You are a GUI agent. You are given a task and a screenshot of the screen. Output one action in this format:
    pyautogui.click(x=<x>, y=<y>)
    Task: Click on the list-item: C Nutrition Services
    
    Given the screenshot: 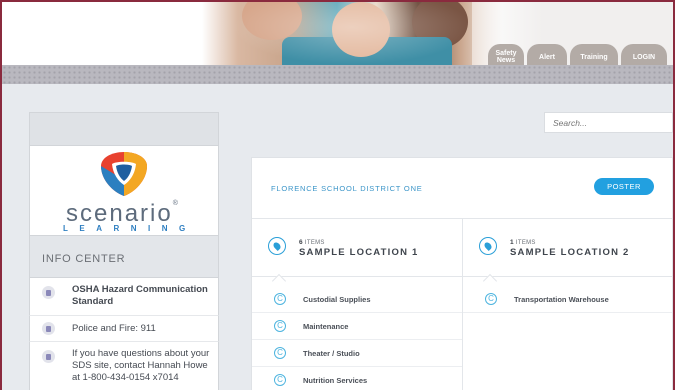 What is the action you would take?
    pyautogui.click(x=357, y=378)
    